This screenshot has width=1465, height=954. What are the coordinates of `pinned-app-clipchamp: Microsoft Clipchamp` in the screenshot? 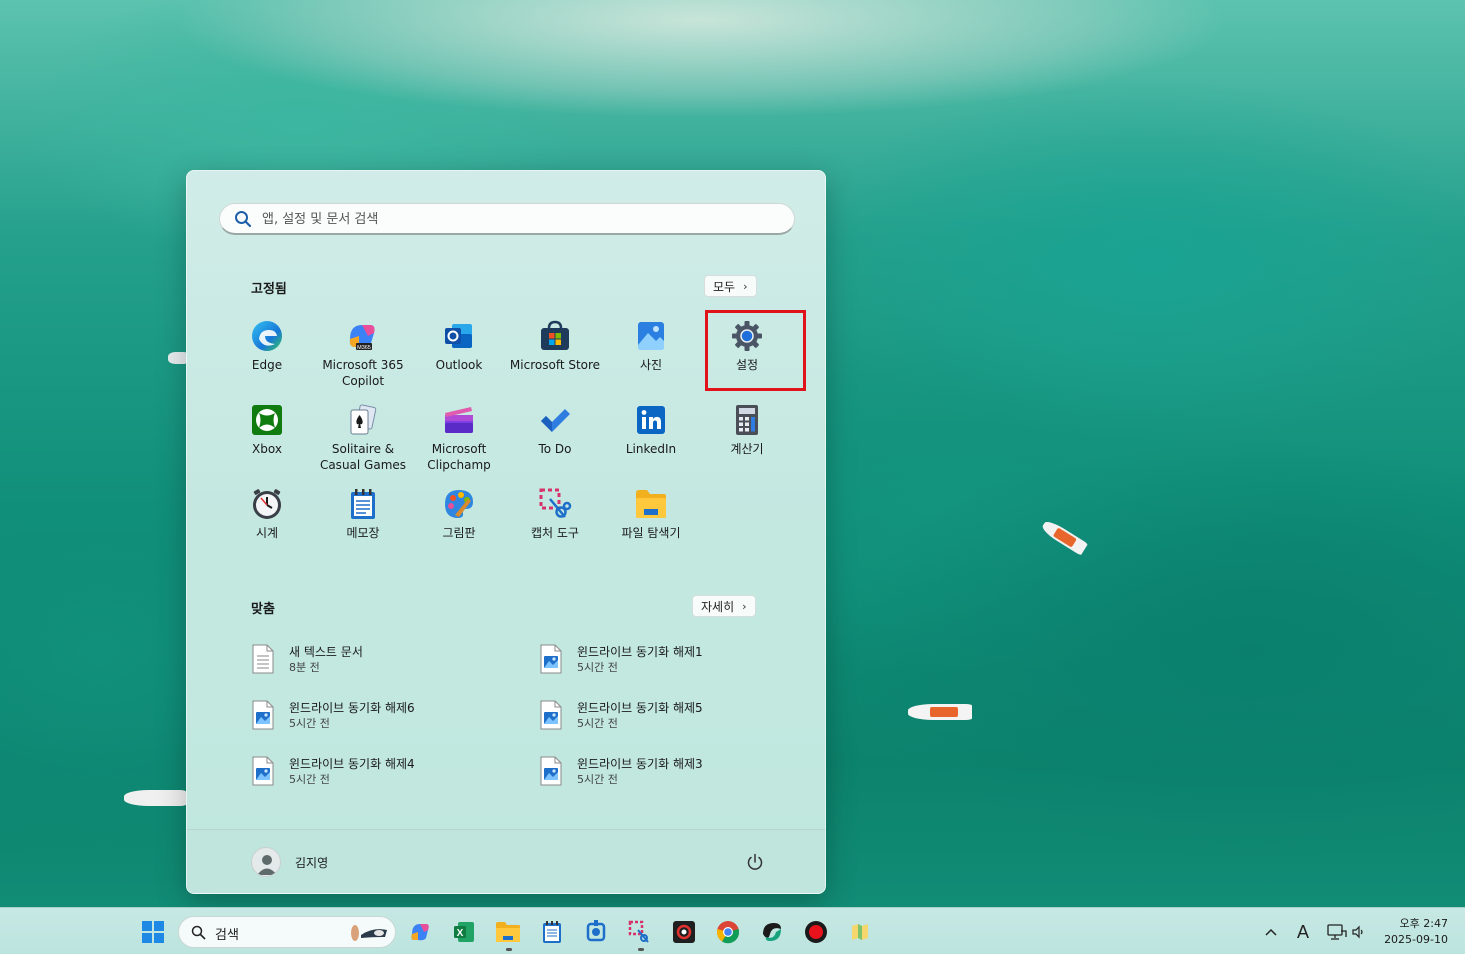 It's located at (459, 437).